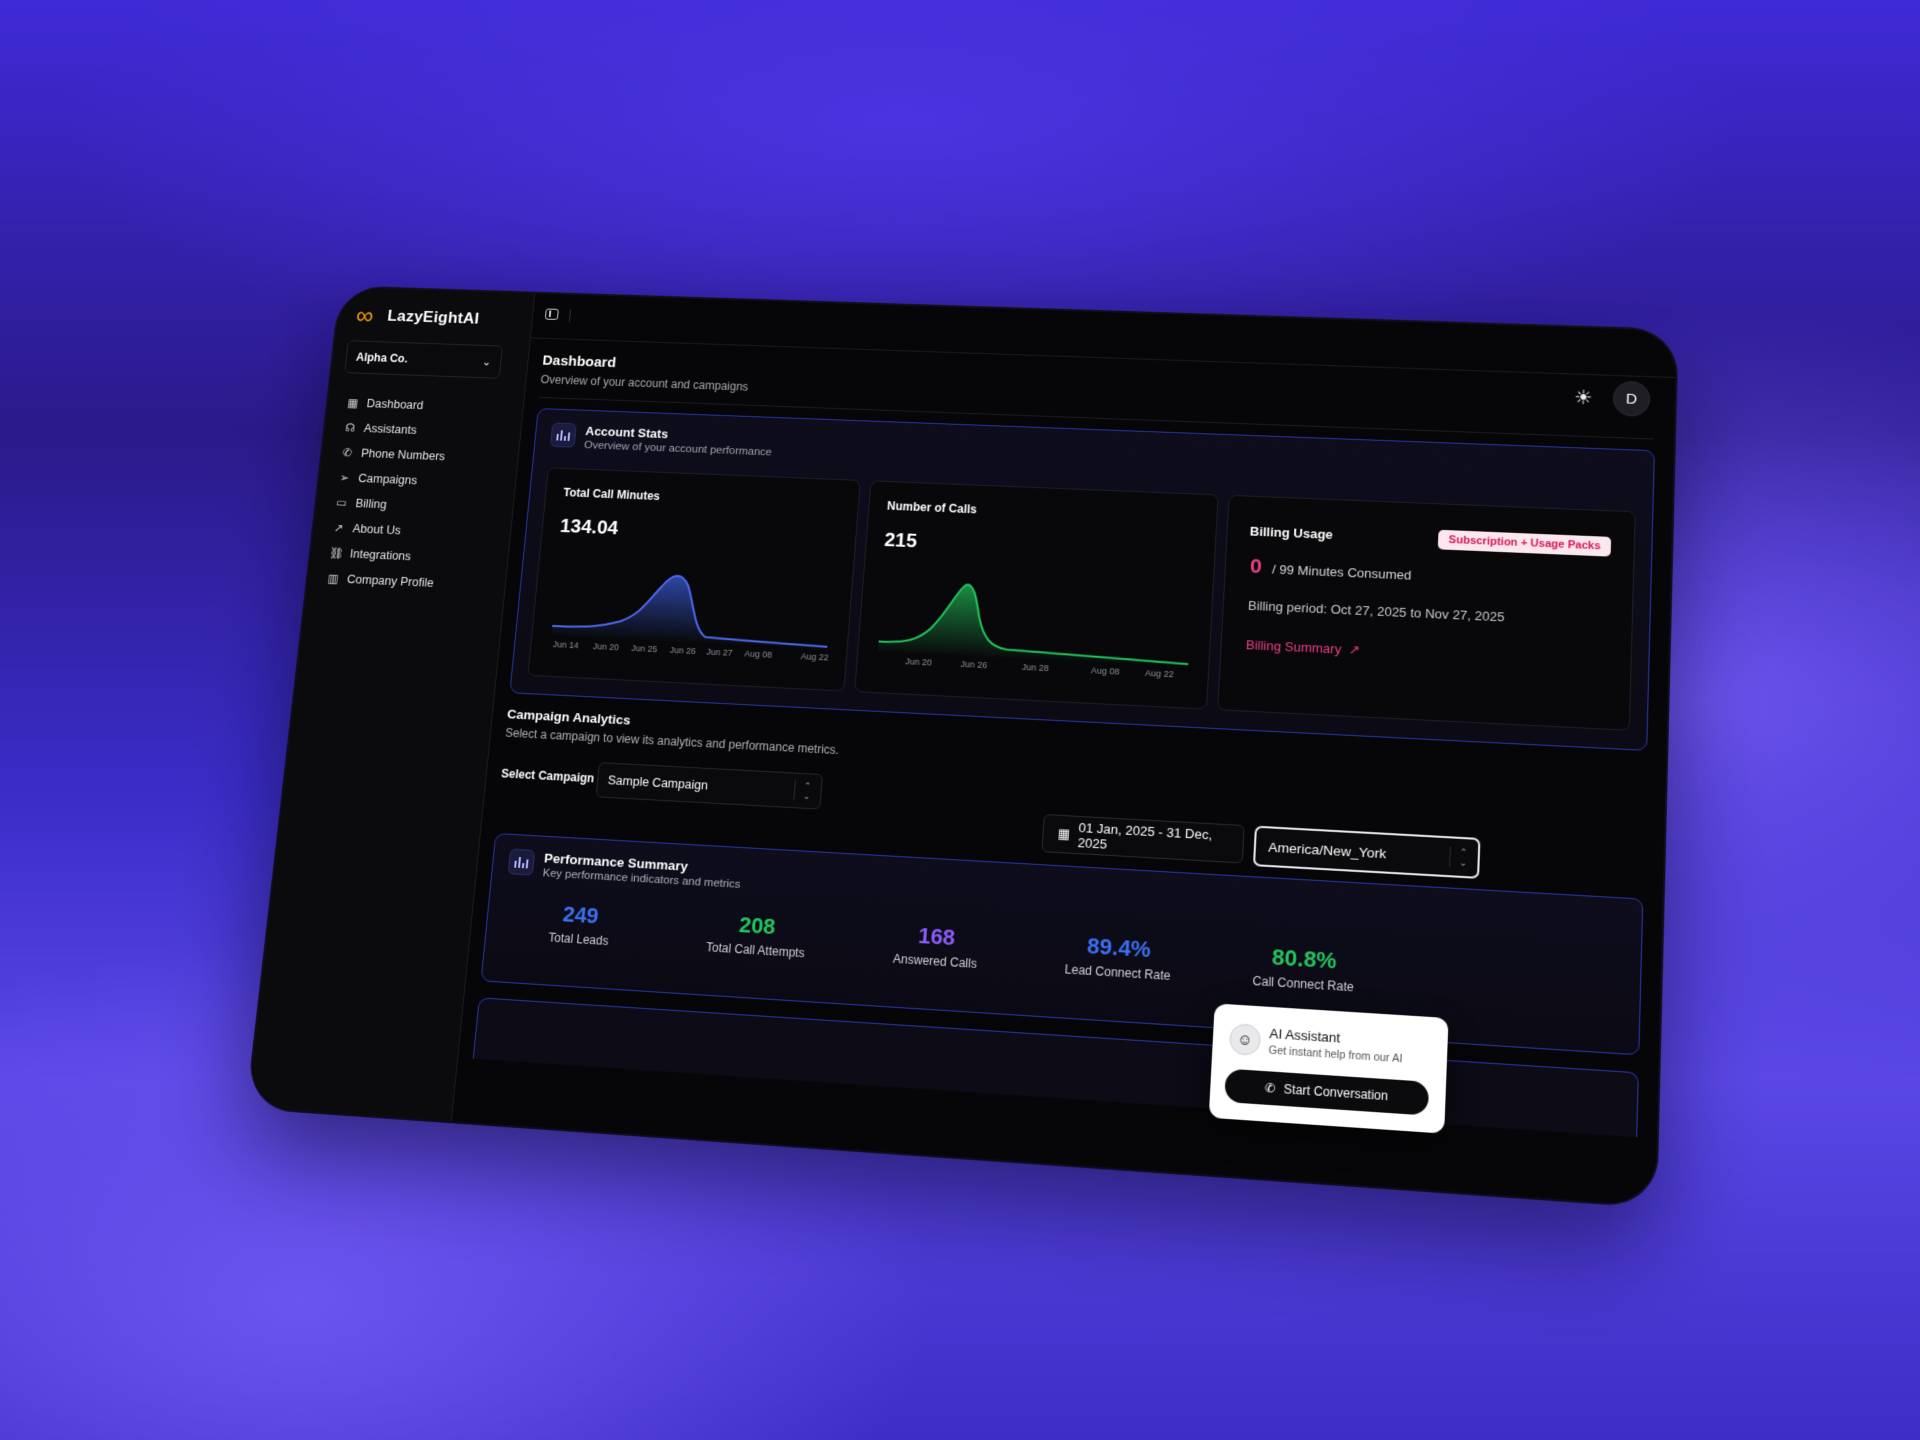  What do you see at coordinates (390, 429) in the screenshot?
I see `sidebar-item-label: Assistants` at bounding box center [390, 429].